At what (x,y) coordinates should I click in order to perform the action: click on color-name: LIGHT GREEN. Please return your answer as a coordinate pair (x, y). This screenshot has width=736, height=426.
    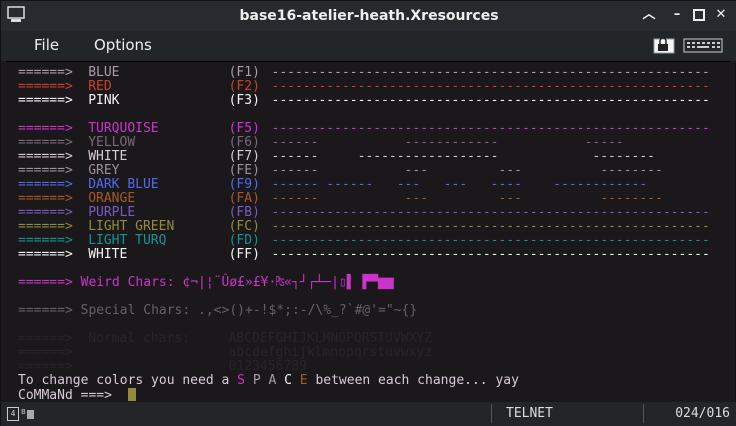
    Looking at the image, I should click on (131, 226).